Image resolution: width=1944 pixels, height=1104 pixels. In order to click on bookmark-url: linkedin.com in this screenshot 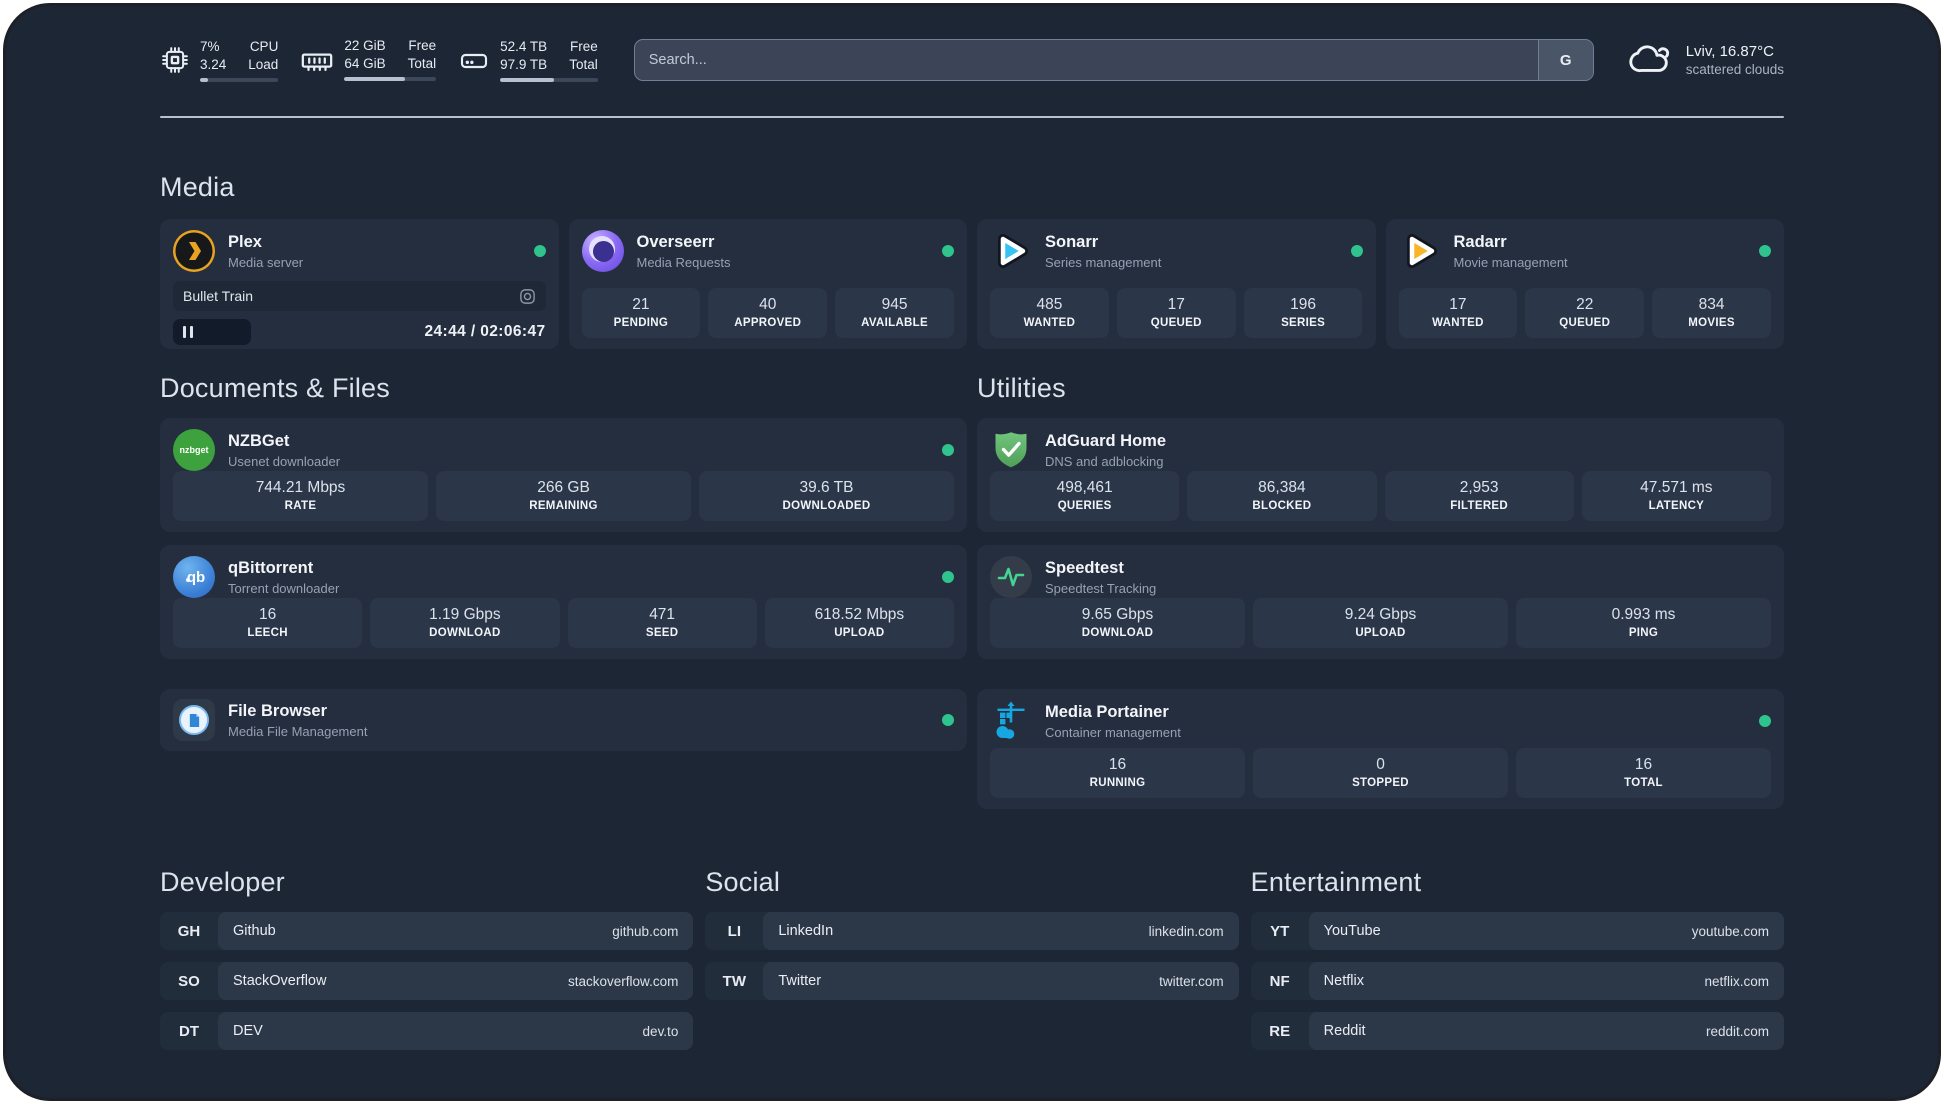, I will do `click(1186, 931)`.